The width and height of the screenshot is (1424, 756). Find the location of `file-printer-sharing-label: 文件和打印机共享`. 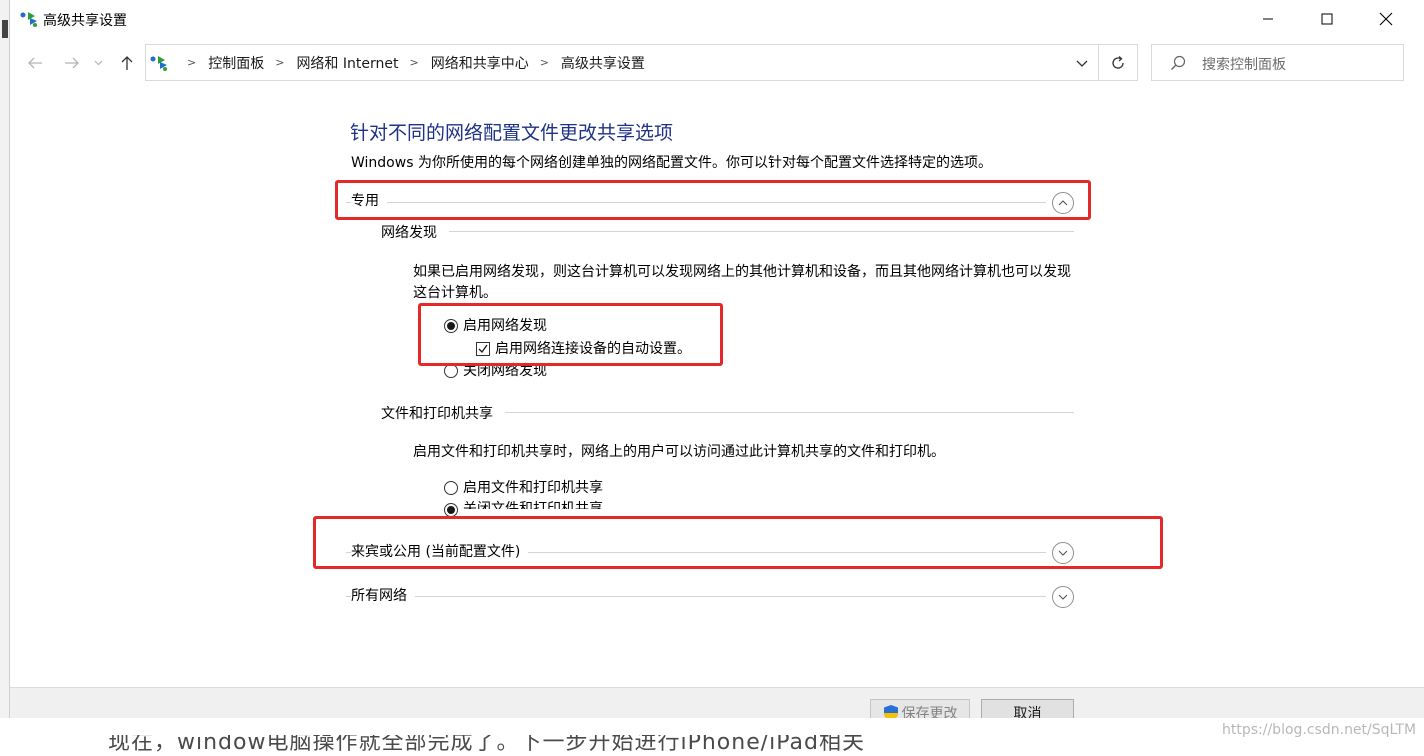

file-printer-sharing-label: 文件和打印机共享 is located at coordinates (443, 413).